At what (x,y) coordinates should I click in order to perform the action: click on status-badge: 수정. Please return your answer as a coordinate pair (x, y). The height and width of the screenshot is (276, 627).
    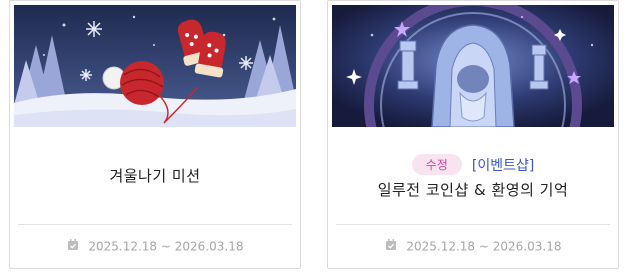
    Looking at the image, I should click on (436, 164).